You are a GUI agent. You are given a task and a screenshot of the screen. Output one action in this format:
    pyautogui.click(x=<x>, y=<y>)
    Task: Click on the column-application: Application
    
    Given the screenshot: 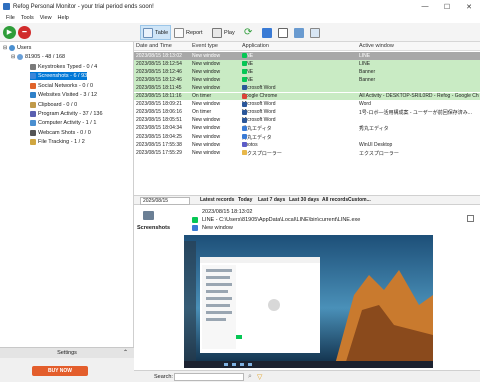 What is the action you would take?
    pyautogui.click(x=255, y=46)
    